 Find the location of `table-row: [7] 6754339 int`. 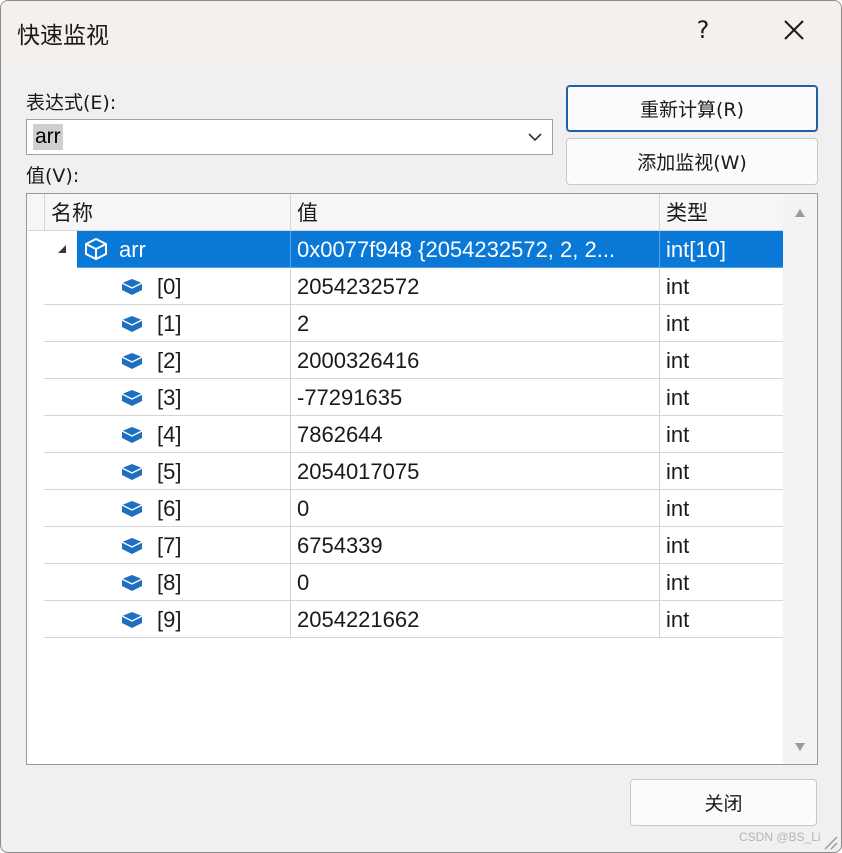

table-row: [7] 6754339 int is located at coordinates (405, 545).